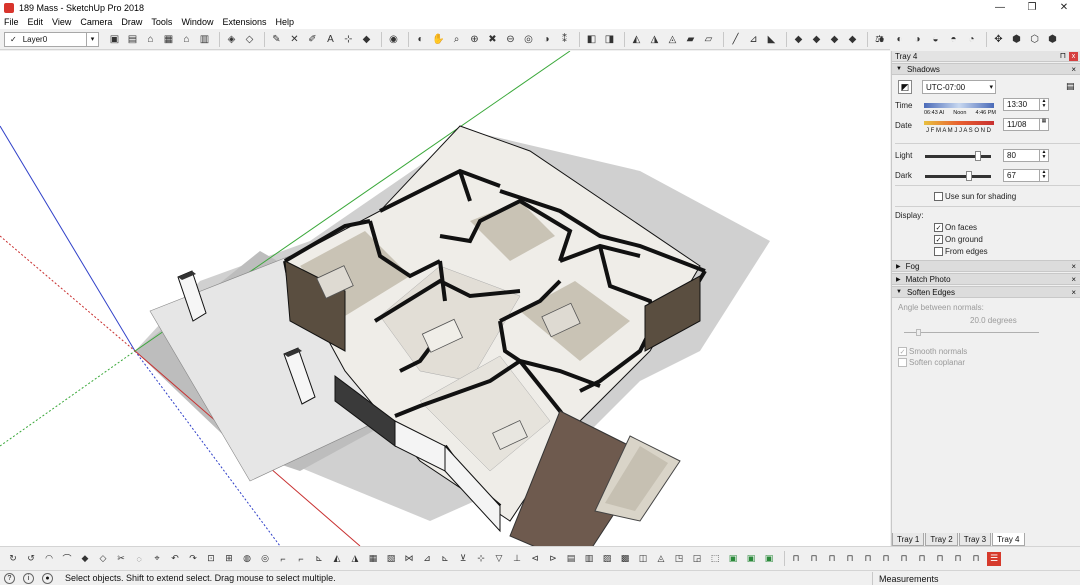 The height and width of the screenshot is (585, 1080). I want to click on time-slider, so click(959, 105).